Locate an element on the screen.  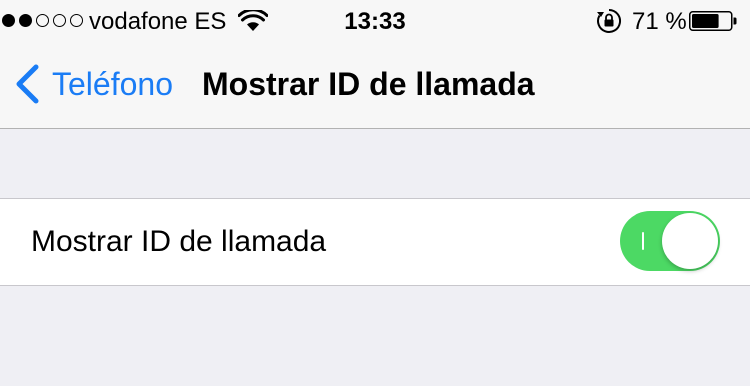
toggle-knob is located at coordinates (690, 241).